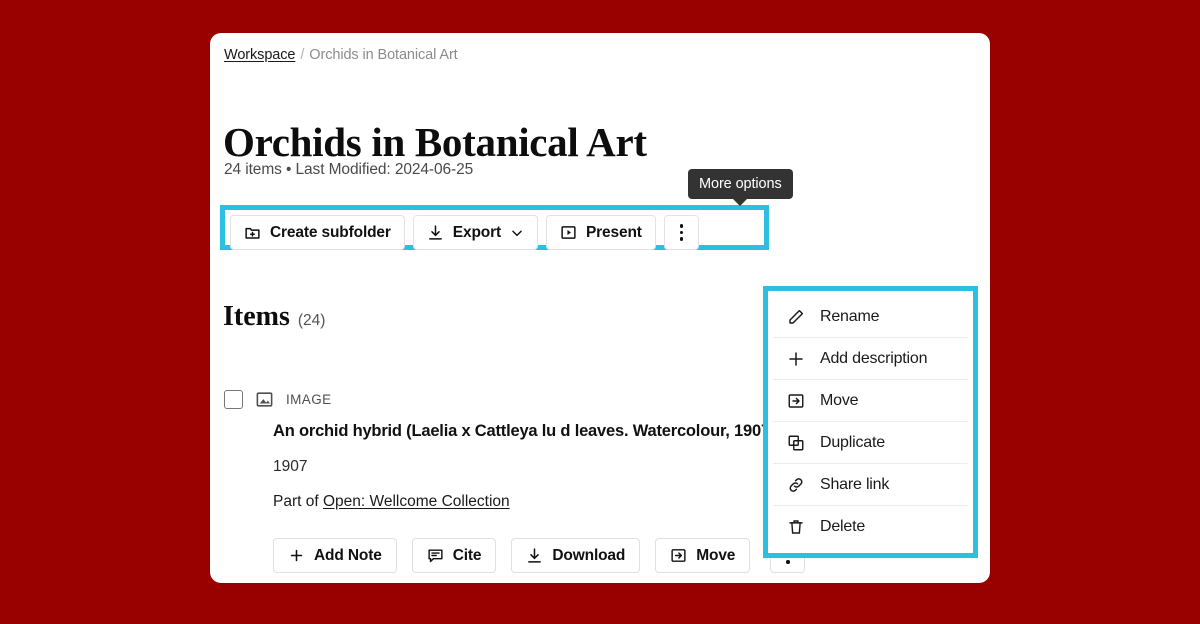  What do you see at coordinates (416, 501) in the screenshot?
I see `item-source-link: Open: Wellcome Collection` at bounding box center [416, 501].